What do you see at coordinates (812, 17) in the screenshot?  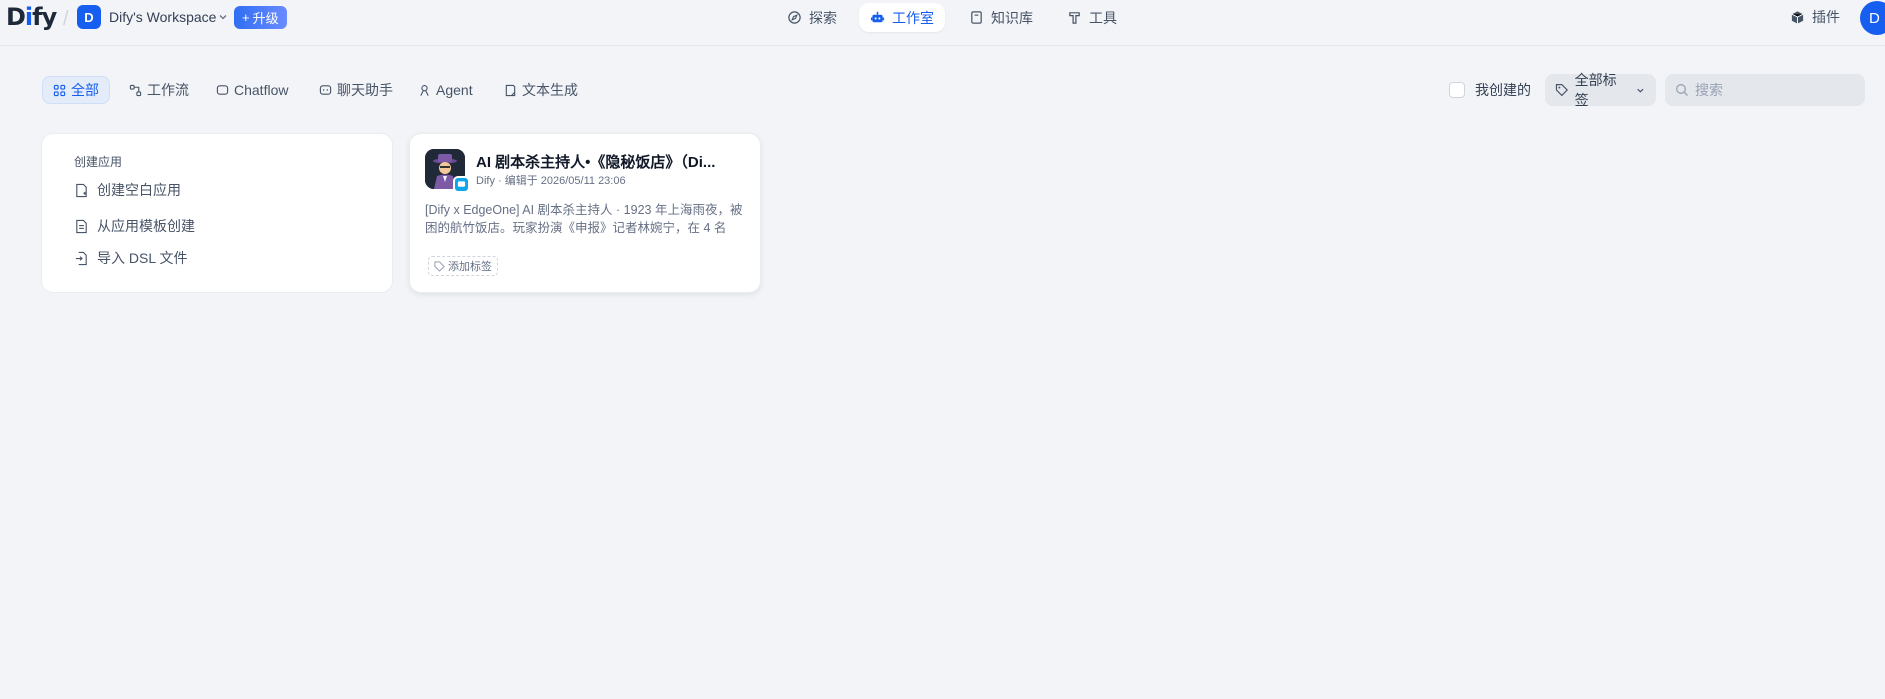 I see `nav-explore: 探索` at bounding box center [812, 17].